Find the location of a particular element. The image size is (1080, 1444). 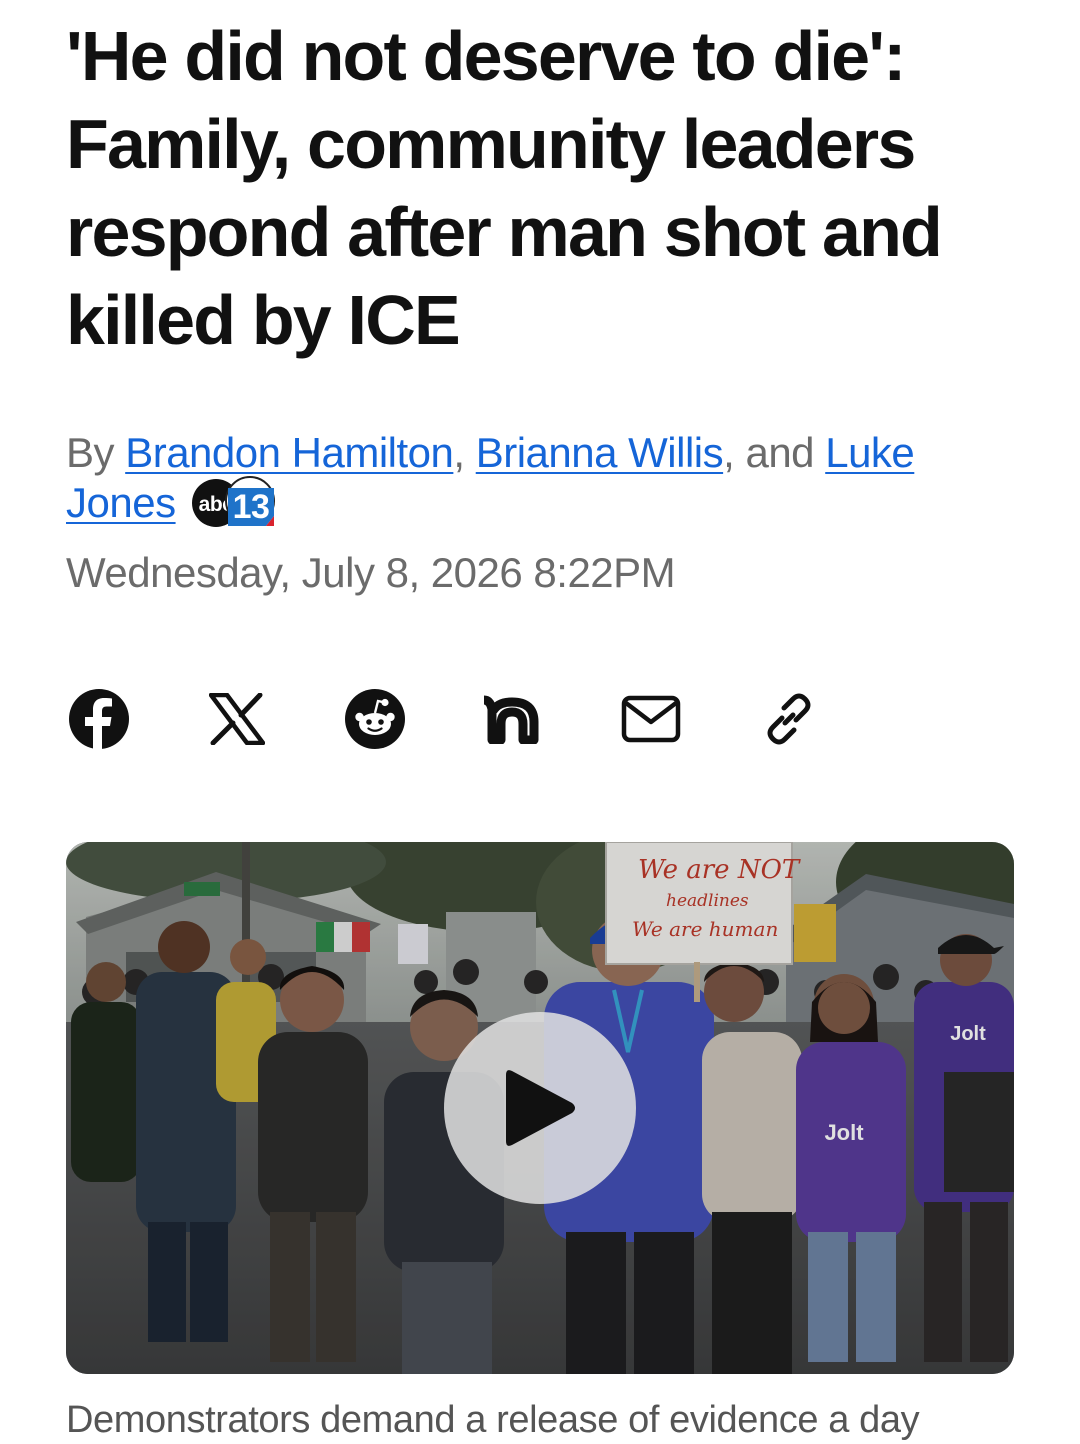

play-button is located at coordinates (540, 1108).